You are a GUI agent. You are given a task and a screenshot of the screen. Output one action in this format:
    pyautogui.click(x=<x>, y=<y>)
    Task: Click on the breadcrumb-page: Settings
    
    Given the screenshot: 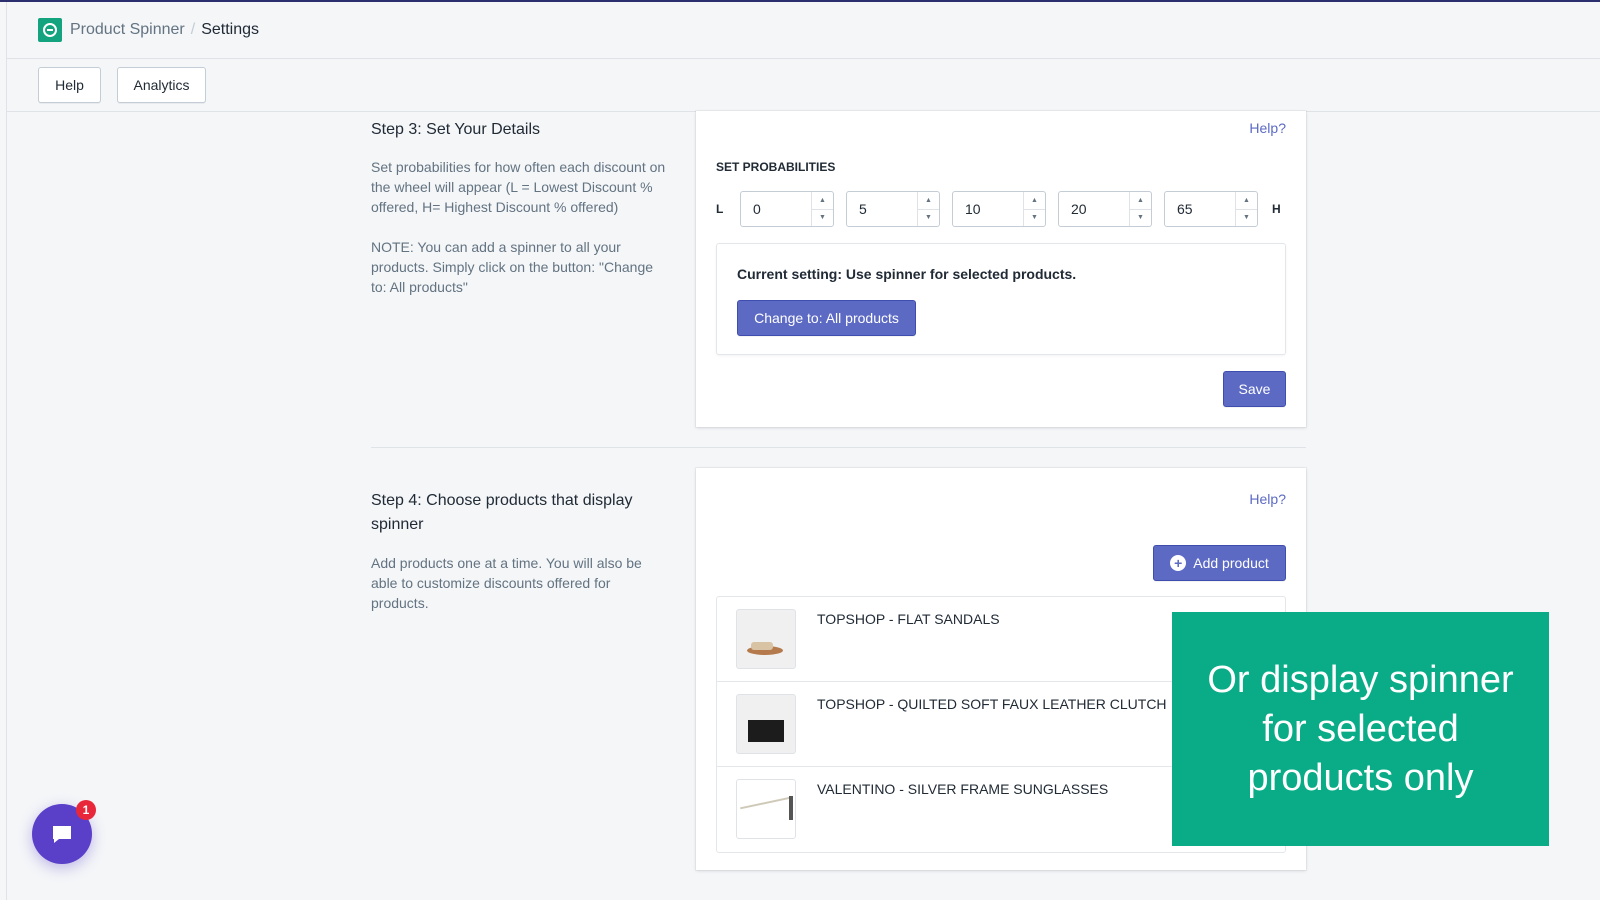 What is the action you would take?
    pyautogui.click(x=230, y=29)
    